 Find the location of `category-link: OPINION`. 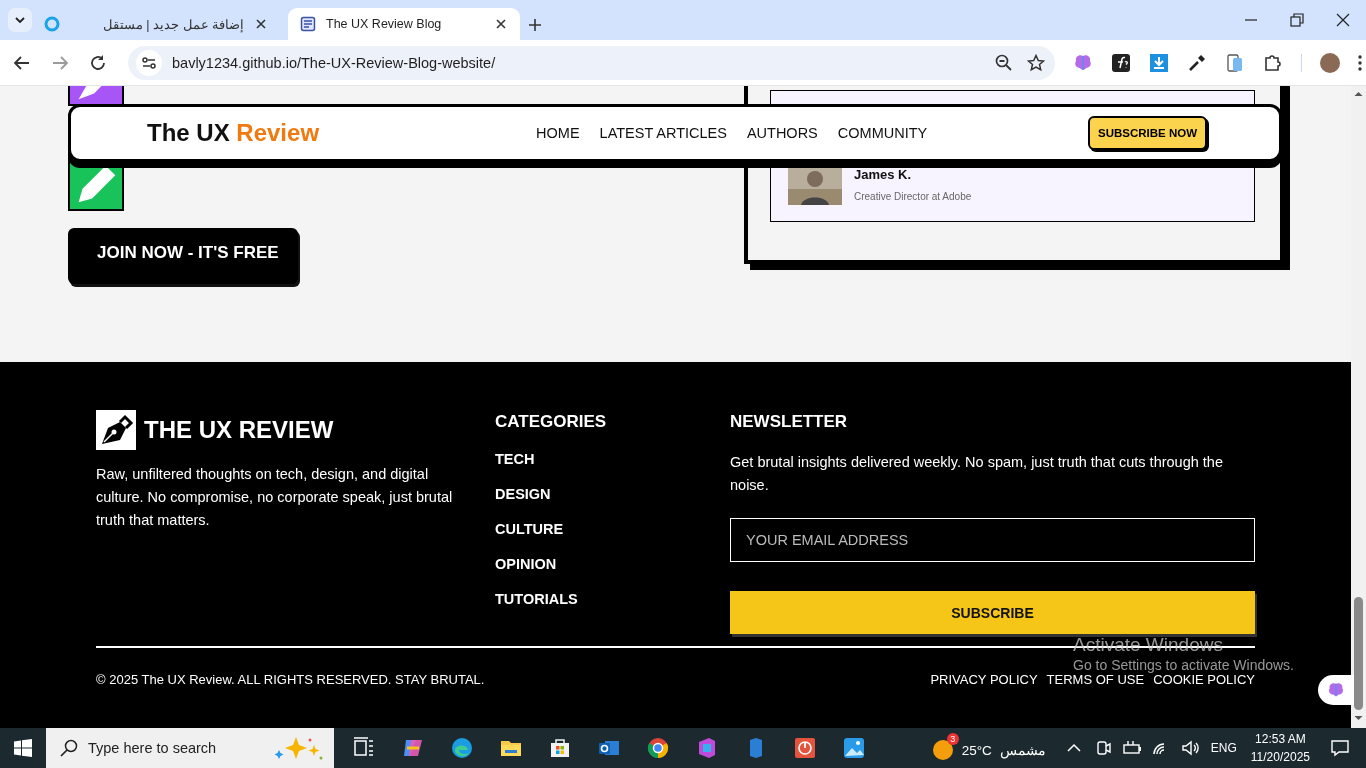

category-link: OPINION is located at coordinates (526, 564).